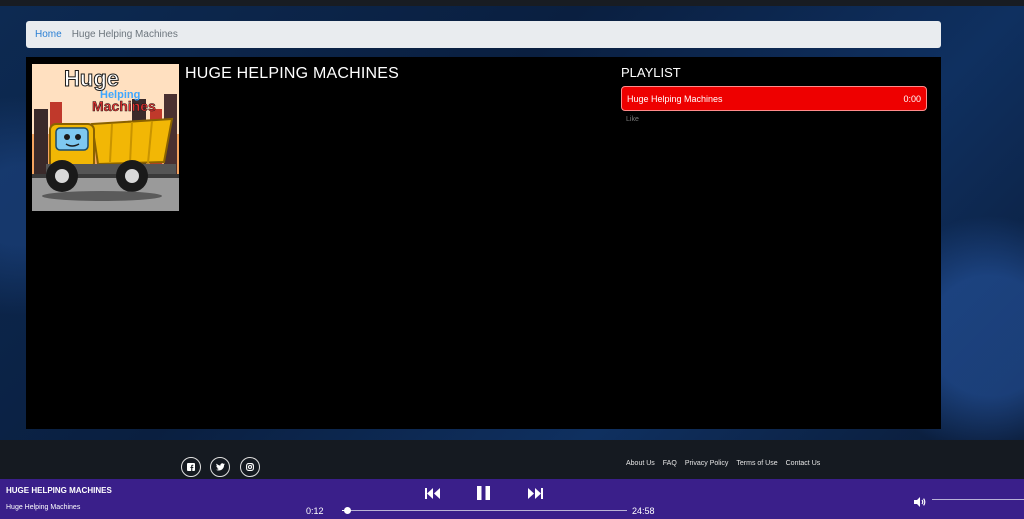 The height and width of the screenshot is (519, 1024). What do you see at coordinates (978, 499) in the screenshot?
I see `volume-slider` at bounding box center [978, 499].